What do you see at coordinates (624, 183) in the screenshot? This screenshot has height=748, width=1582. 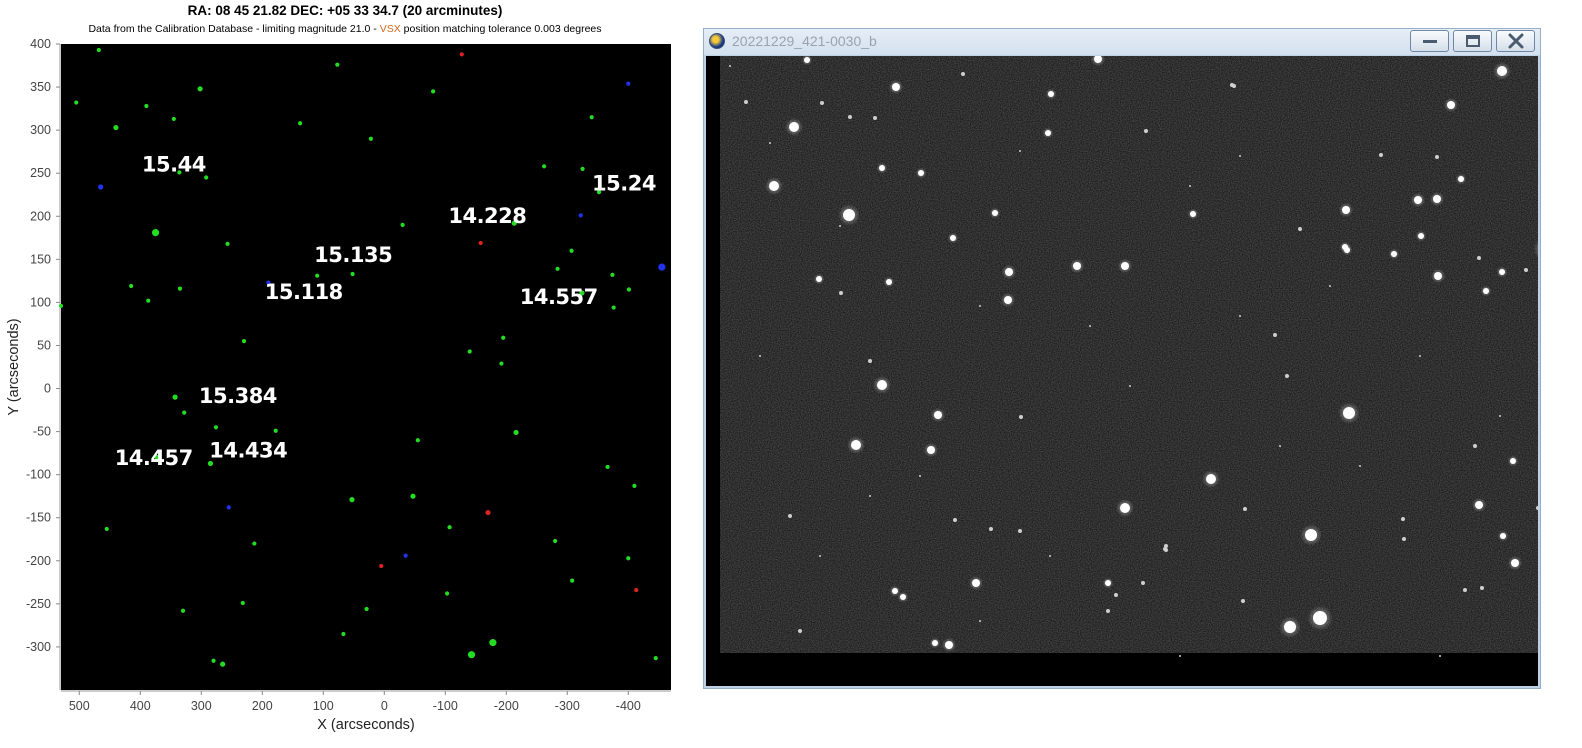 I see `magnitude-label: 15.24` at bounding box center [624, 183].